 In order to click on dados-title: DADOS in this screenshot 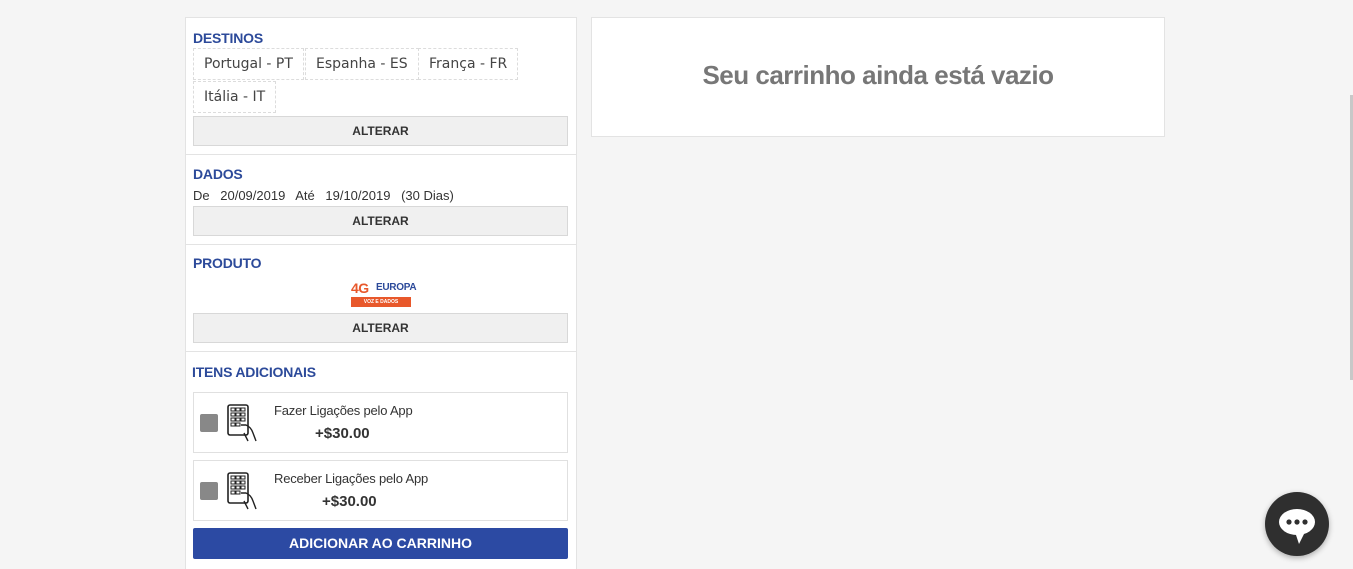, I will do `click(218, 174)`.